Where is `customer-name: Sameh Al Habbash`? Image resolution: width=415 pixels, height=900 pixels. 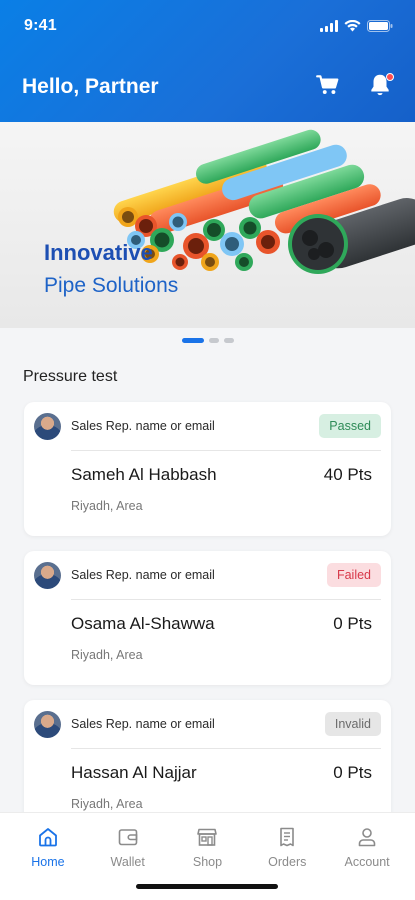 customer-name: Sameh Al Habbash is located at coordinates (144, 474).